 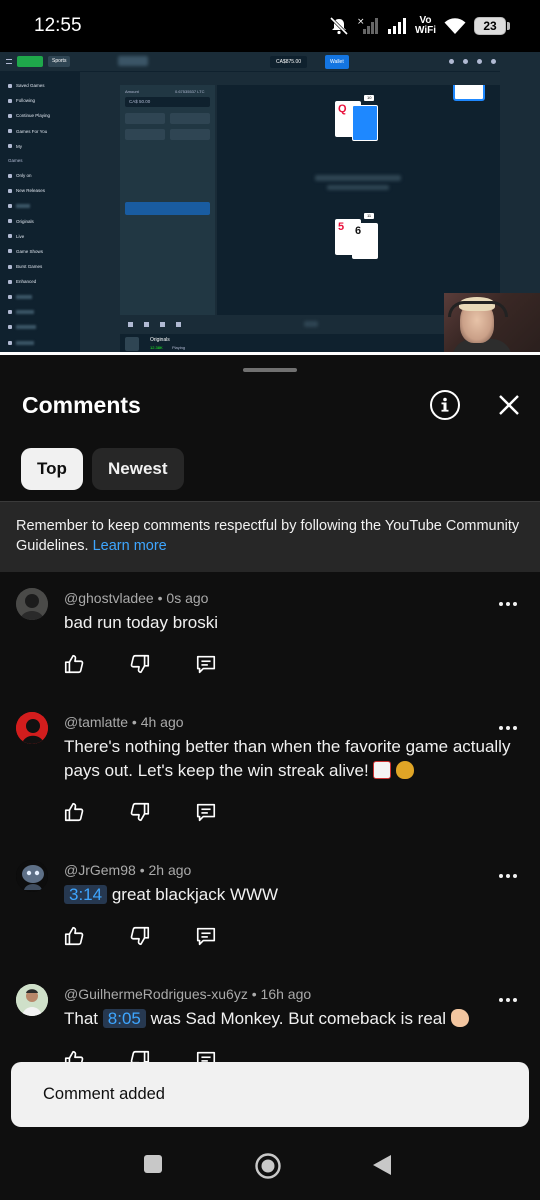 I want to click on blurred-label, so click(x=23, y=205).